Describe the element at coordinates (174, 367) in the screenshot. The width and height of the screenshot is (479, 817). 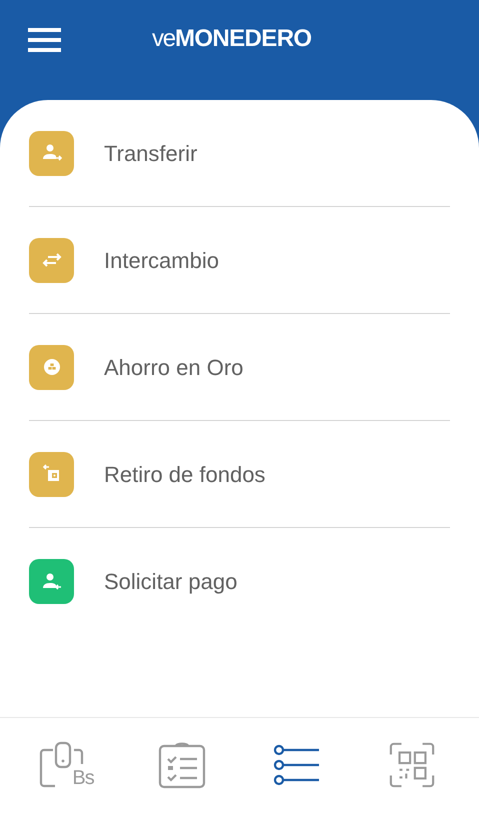
I see `menu-item: Ahorro en Oro` at that location.